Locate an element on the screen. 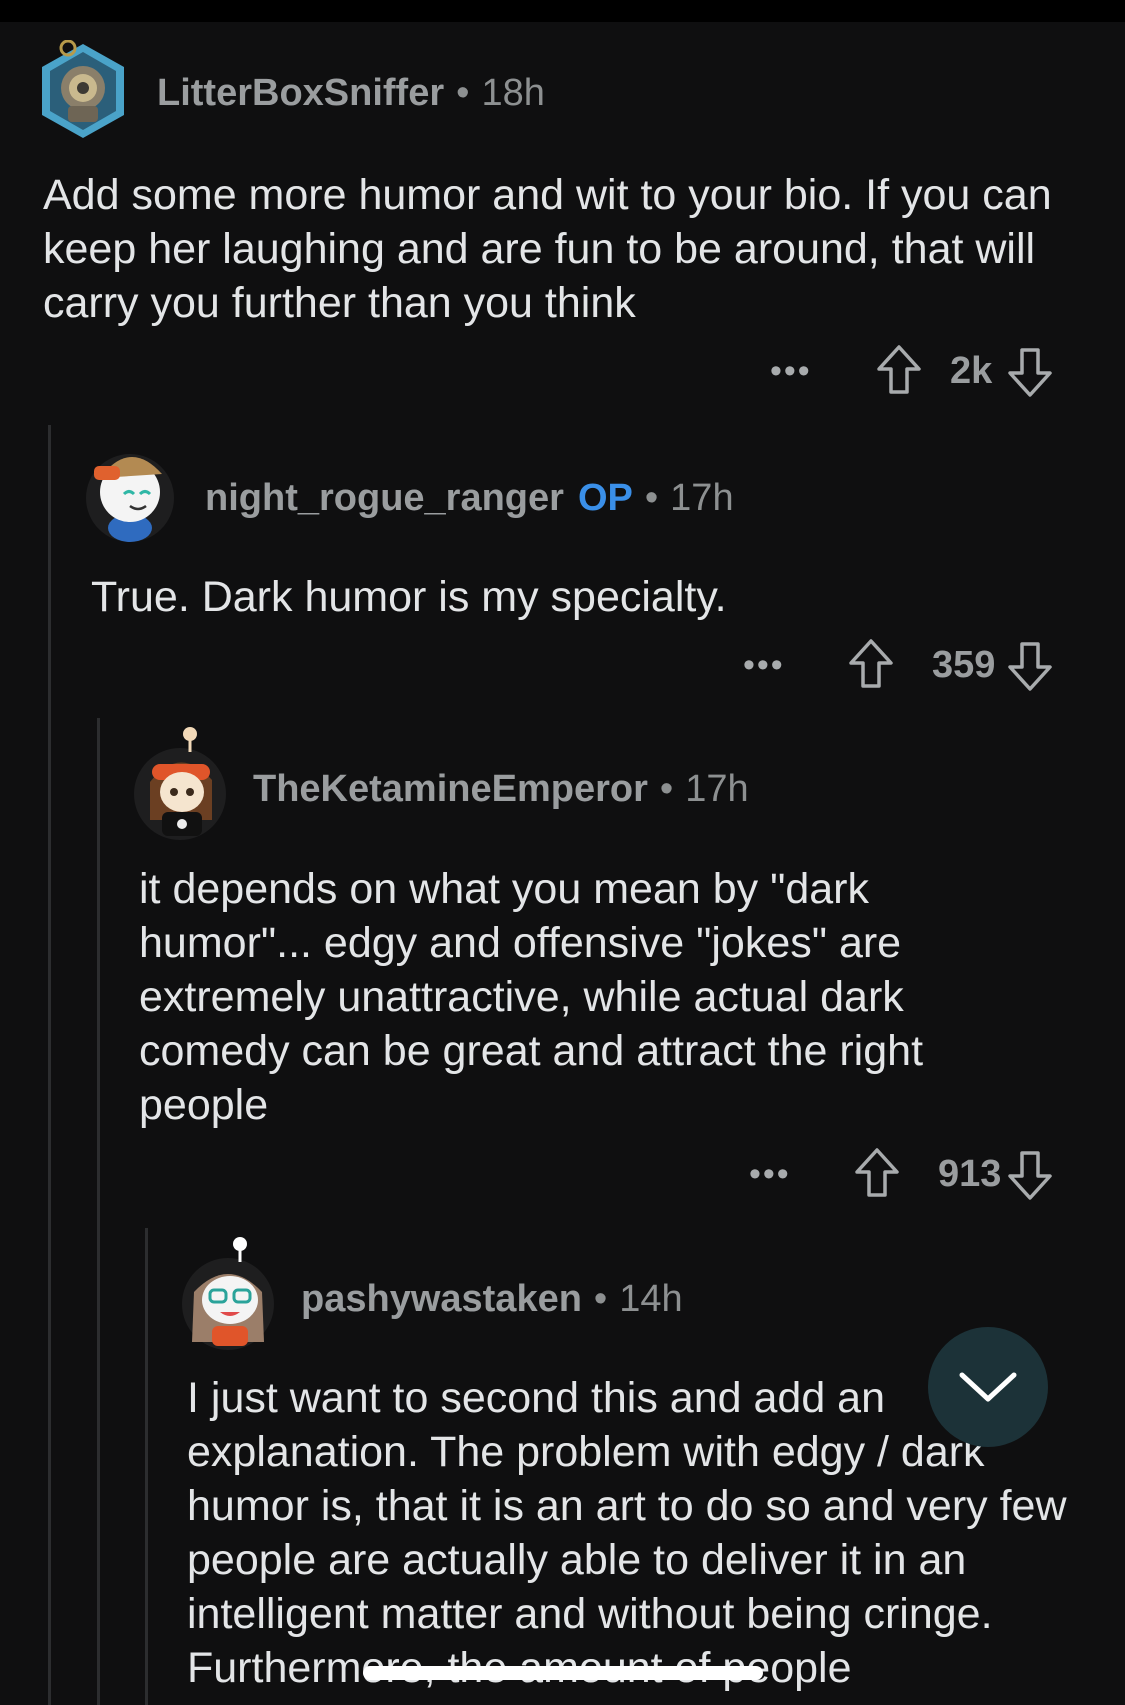 The image size is (1125, 1705). chevron-down-icon is located at coordinates (988, 1387).